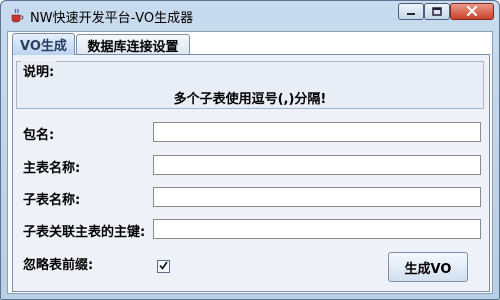  What do you see at coordinates (317, 165) in the screenshot?
I see `main-table-field` at bounding box center [317, 165].